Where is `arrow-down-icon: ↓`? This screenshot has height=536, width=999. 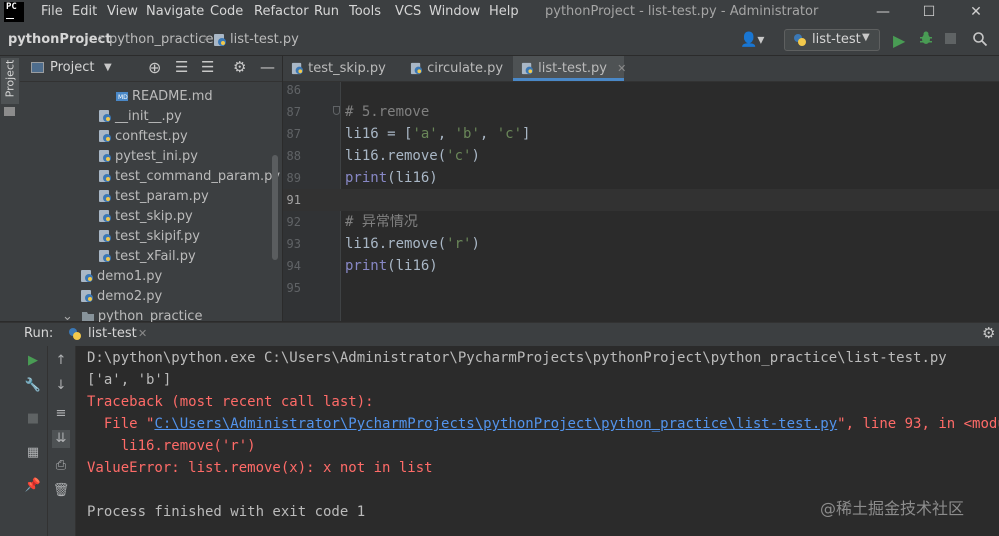 arrow-down-icon: ↓ is located at coordinates (61, 386).